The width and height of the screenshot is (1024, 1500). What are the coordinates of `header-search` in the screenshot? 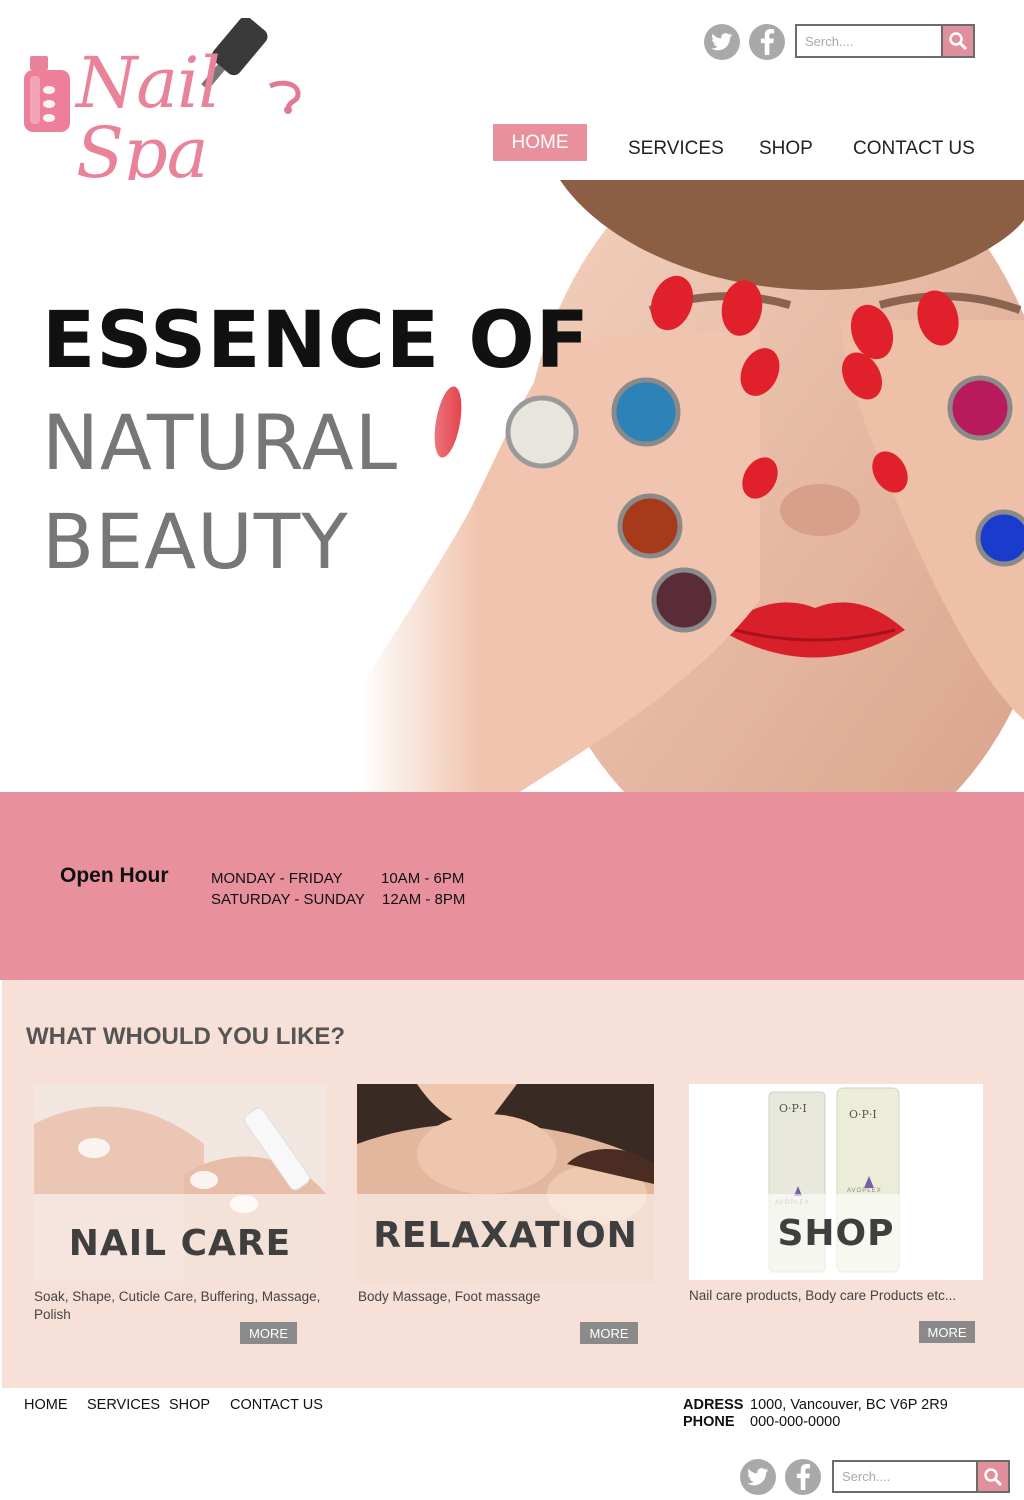 It's located at (885, 41).